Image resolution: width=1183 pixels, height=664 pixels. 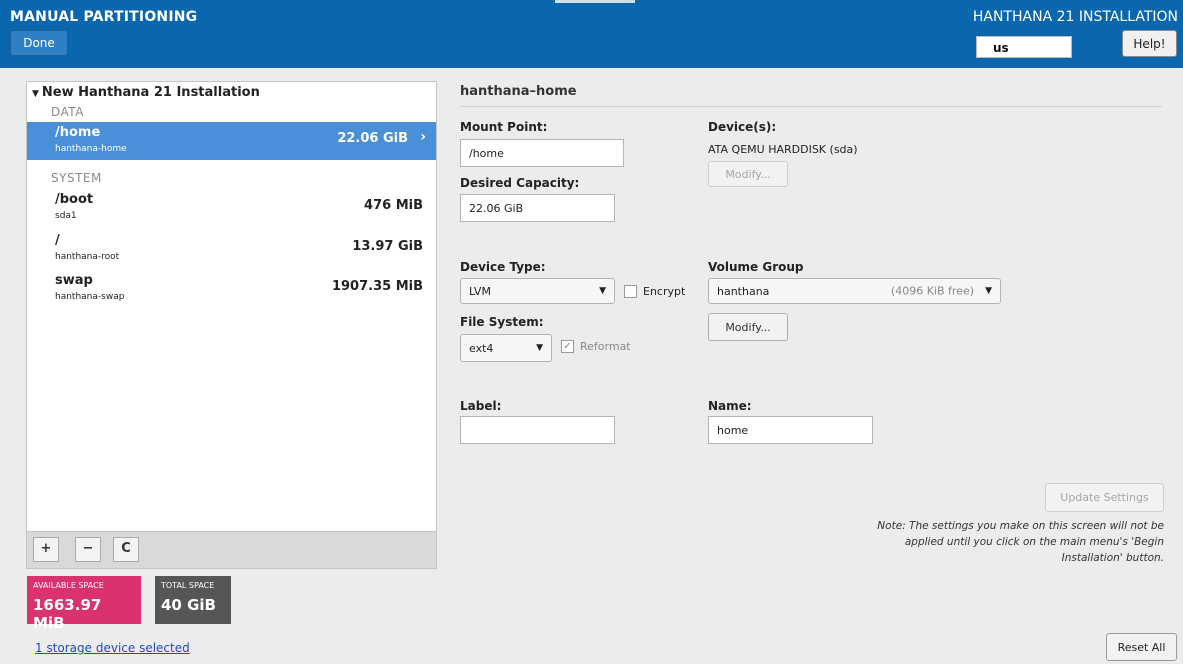 What do you see at coordinates (1075, 17) in the screenshot?
I see `installer-title: HANTHANA 21 INSTALLATION` at bounding box center [1075, 17].